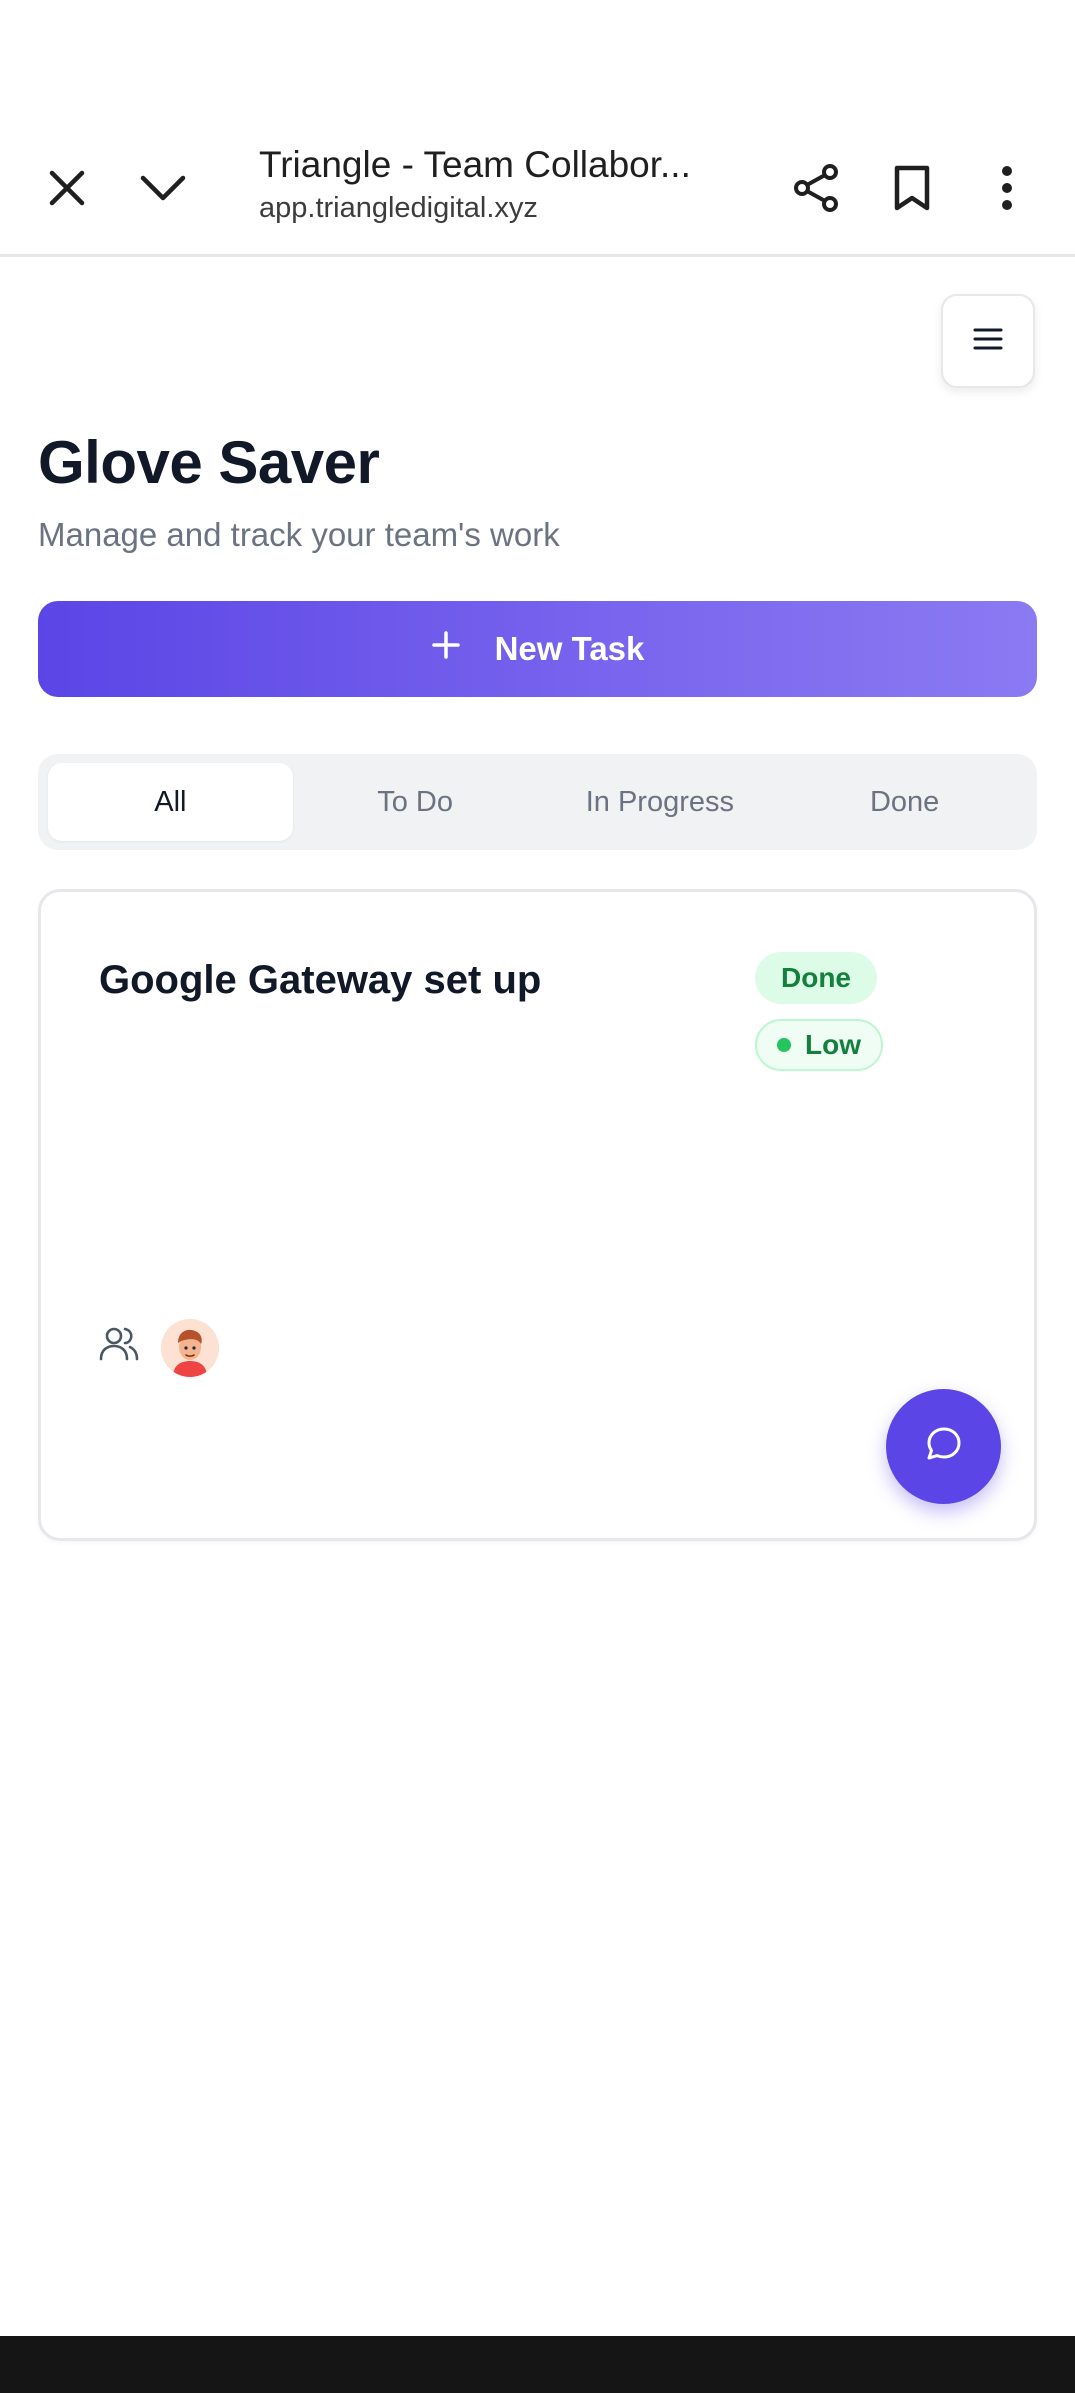 The height and width of the screenshot is (2393, 1075). Describe the element at coordinates (190, 1348) in the screenshot. I see `avatar` at that location.